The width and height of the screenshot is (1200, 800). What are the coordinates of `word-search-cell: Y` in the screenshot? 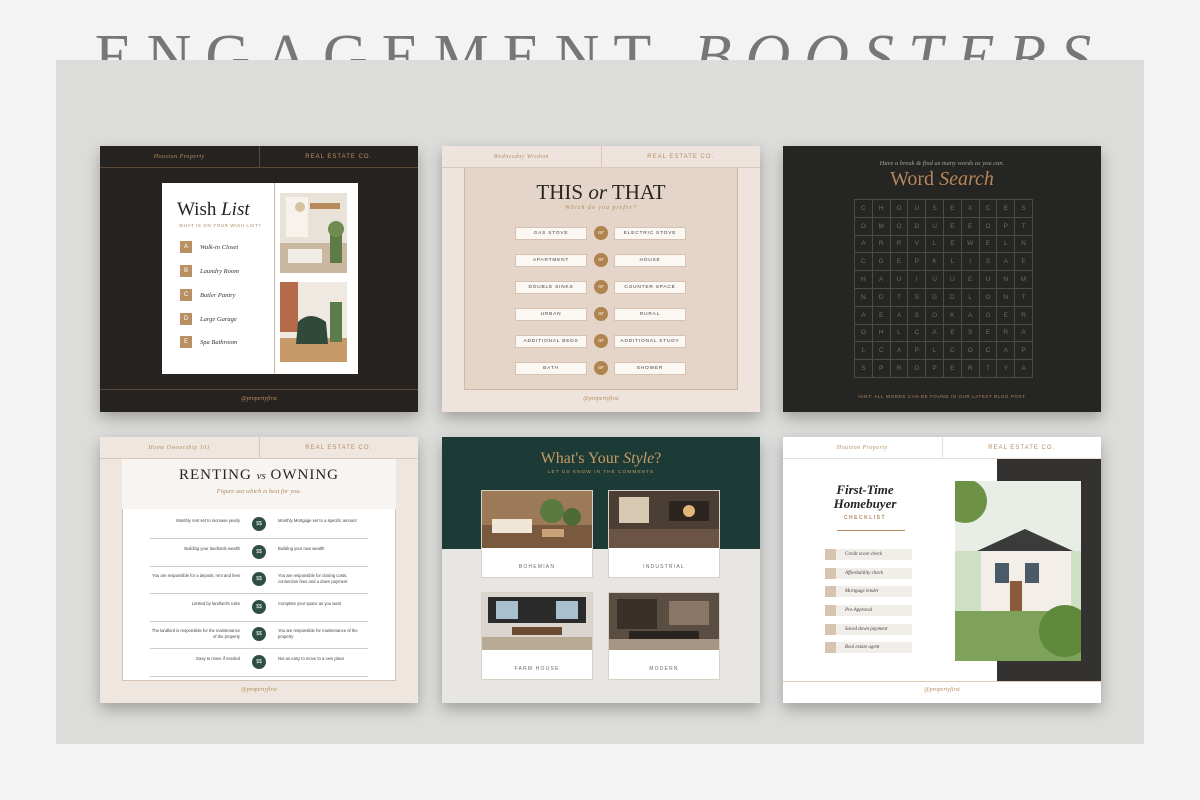 It's located at (1006, 369).